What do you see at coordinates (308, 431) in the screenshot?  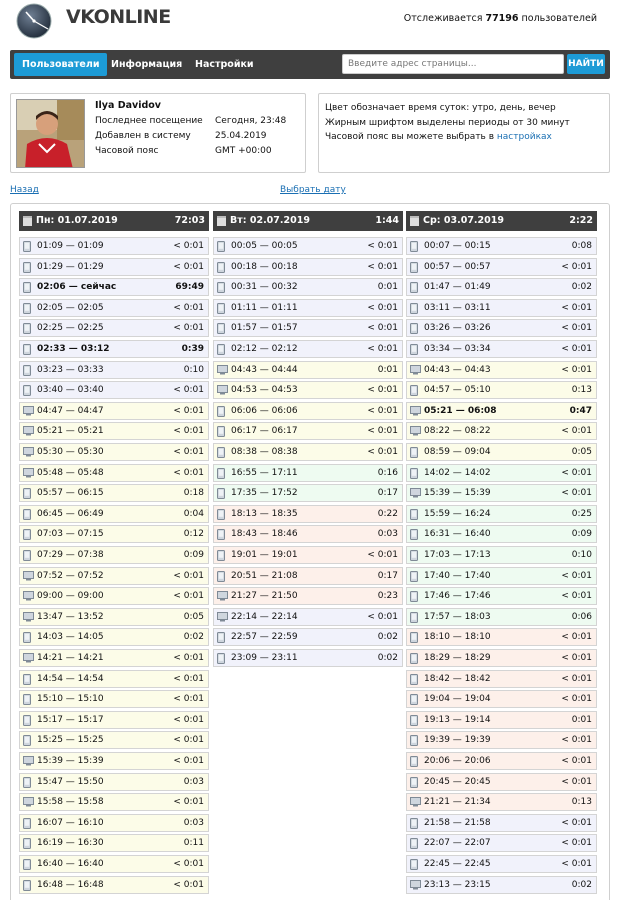 I see `session-row: 06:17 — 06:17 < 0:01` at bounding box center [308, 431].